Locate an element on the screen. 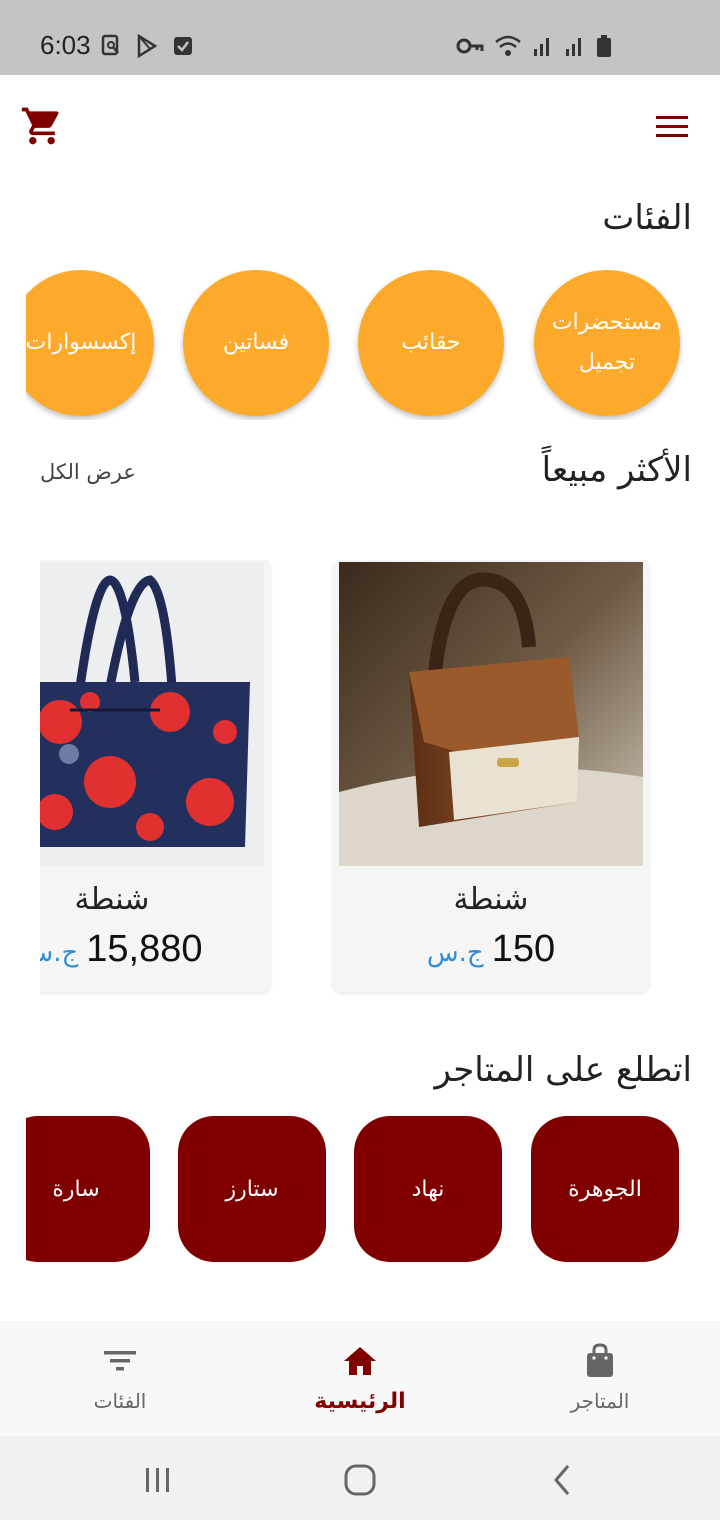 The image size is (720, 1520). nav-home: الرئيسية is located at coordinates (360, 1380).